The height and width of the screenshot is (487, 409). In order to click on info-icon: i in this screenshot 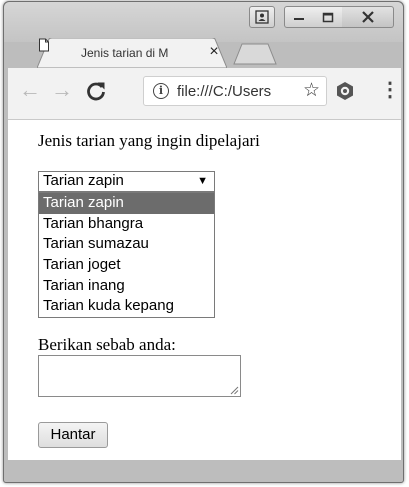, I will do `click(161, 91)`.